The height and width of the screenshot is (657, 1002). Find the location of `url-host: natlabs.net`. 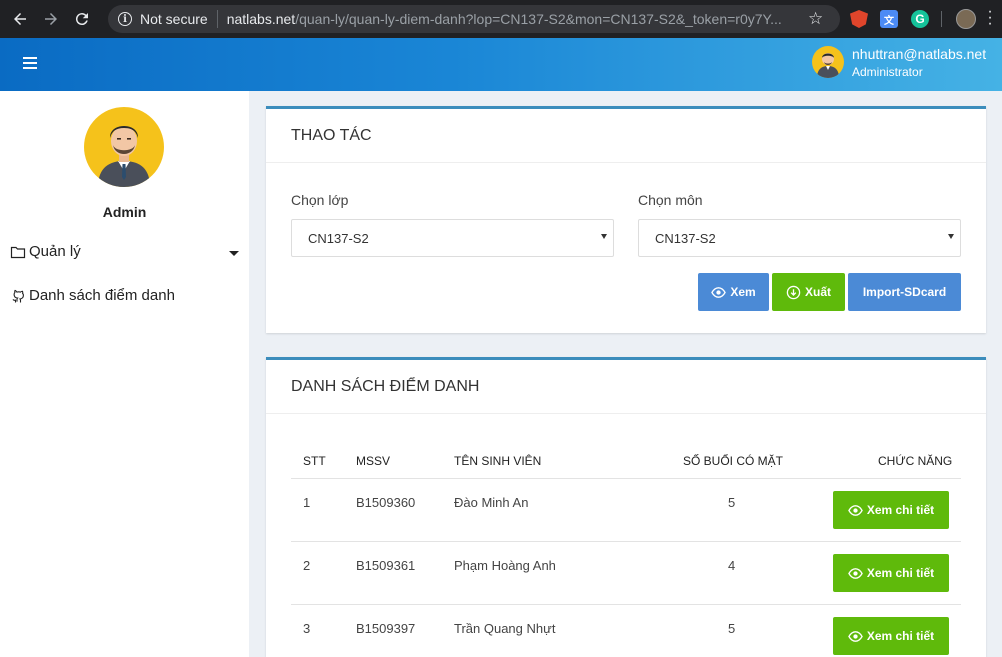

url-host: natlabs.net is located at coordinates (261, 19).